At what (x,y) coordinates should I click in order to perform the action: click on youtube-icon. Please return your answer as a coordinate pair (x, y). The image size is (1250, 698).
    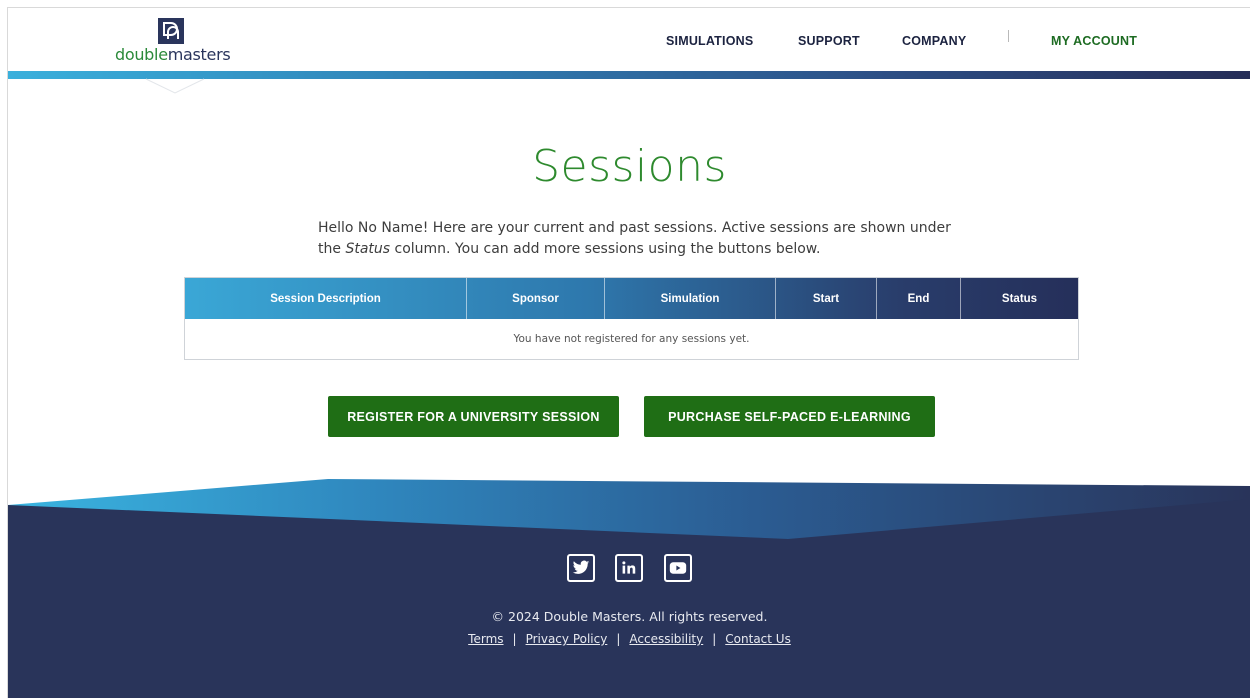
    Looking at the image, I should click on (678, 568).